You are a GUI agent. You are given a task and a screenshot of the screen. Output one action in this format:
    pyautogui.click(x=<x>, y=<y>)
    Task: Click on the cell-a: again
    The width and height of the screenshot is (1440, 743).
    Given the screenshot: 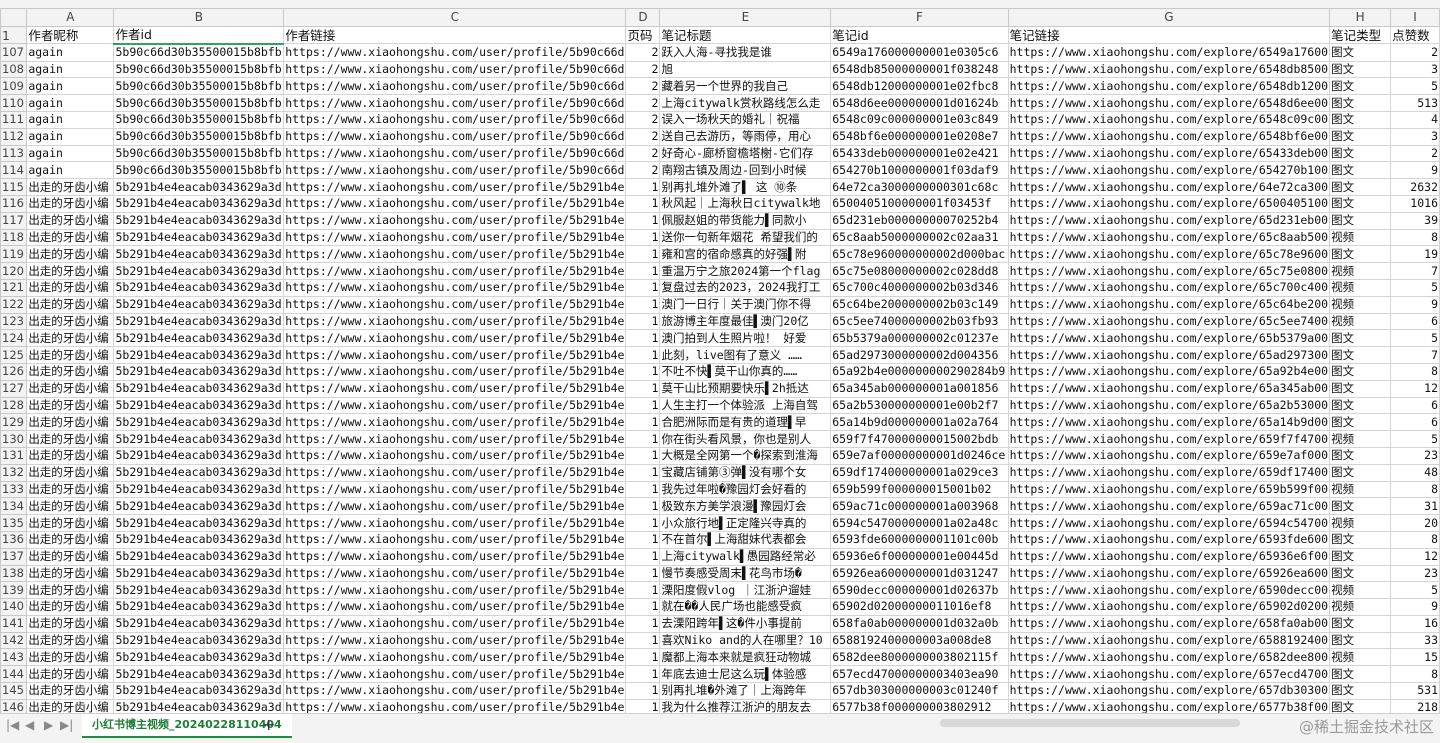 What is the action you would take?
    pyautogui.click(x=70, y=69)
    